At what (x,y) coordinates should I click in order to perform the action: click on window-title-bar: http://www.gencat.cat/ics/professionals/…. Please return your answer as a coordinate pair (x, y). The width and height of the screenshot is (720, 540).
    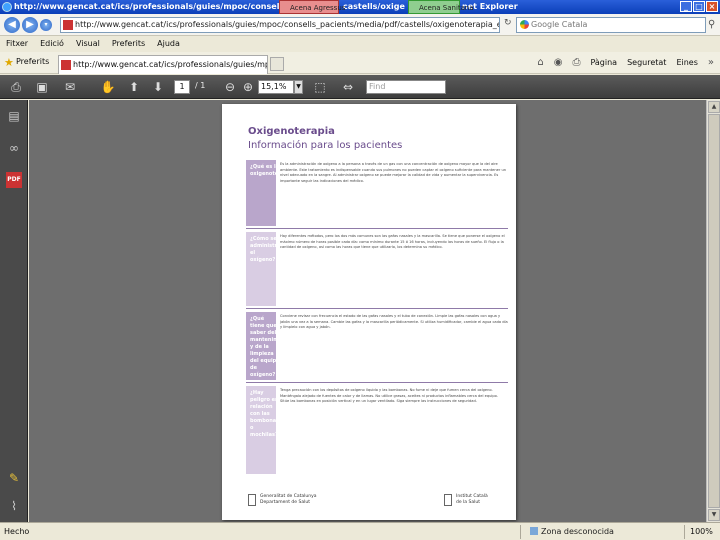
    Looking at the image, I should click on (360, 7).